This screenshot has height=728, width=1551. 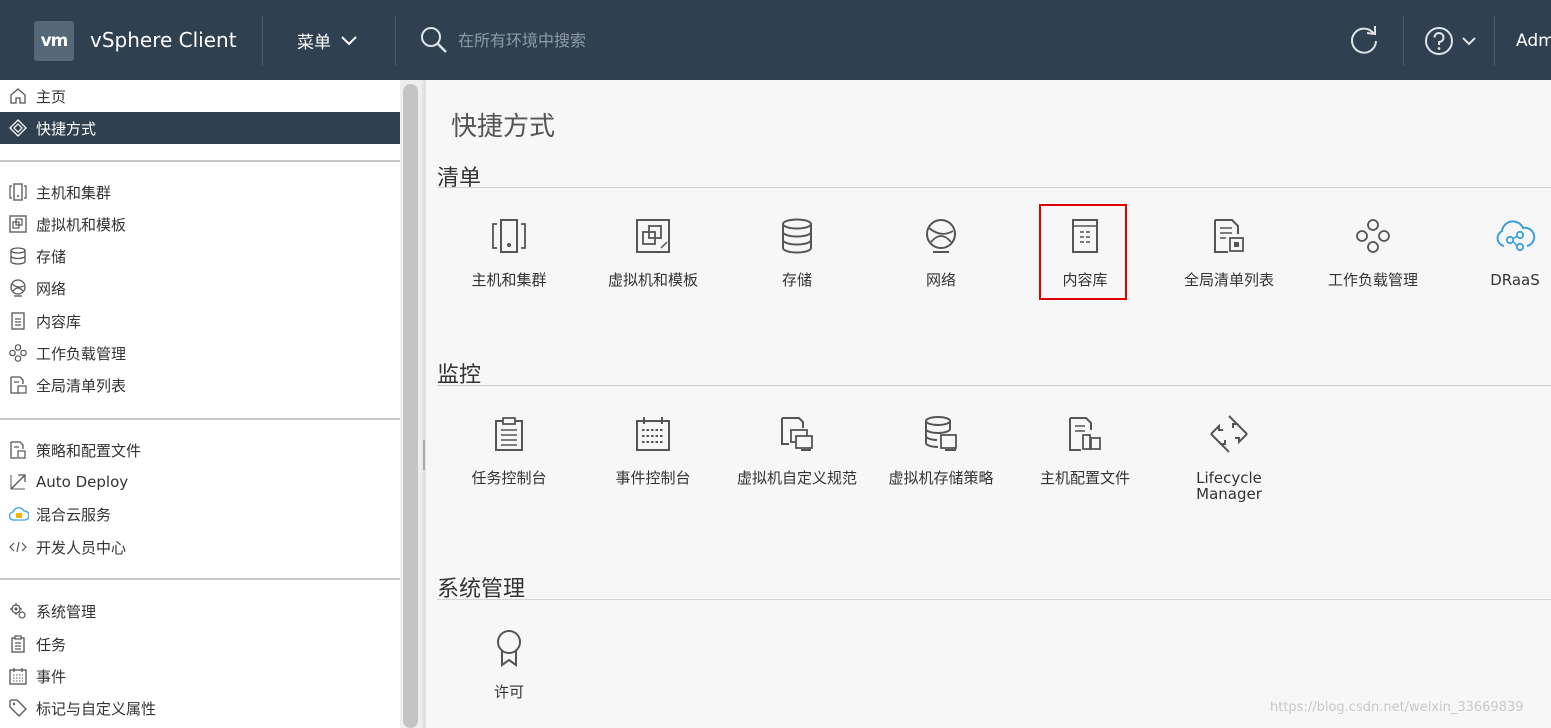 I want to click on user-menu: Adm, so click(x=1533, y=41).